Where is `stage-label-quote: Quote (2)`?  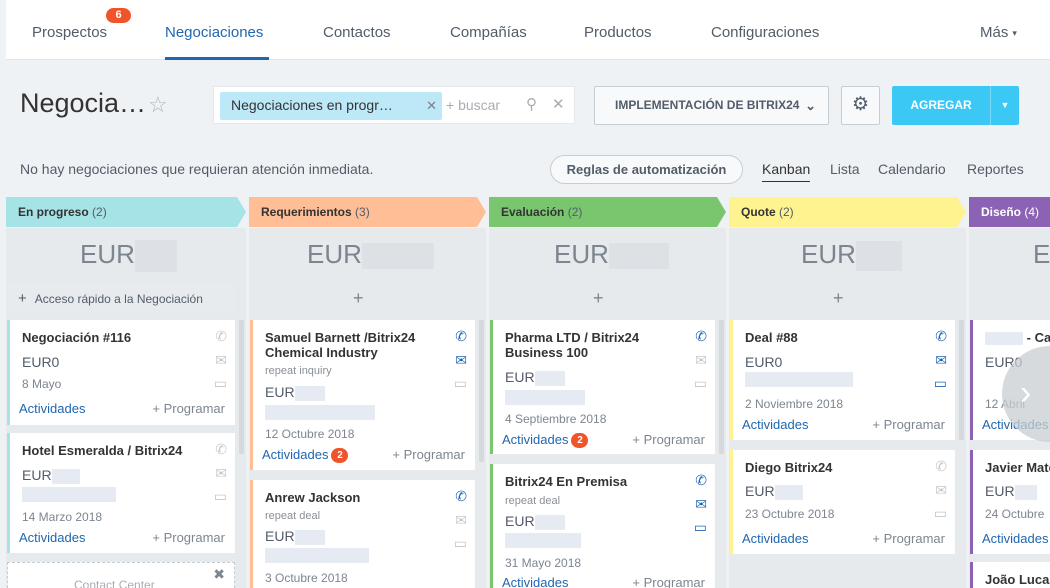
stage-label-quote: Quote (2) is located at coordinates (767, 212).